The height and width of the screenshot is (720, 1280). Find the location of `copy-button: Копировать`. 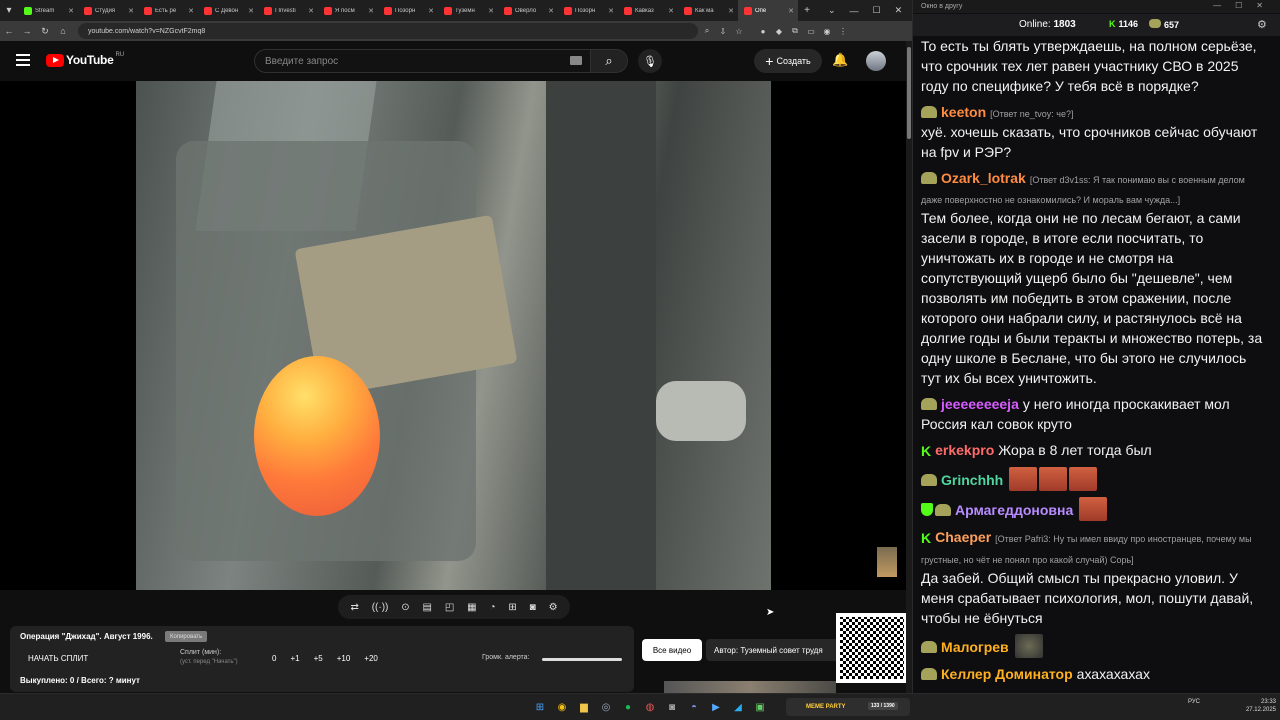

copy-button: Копировать is located at coordinates (186, 636).